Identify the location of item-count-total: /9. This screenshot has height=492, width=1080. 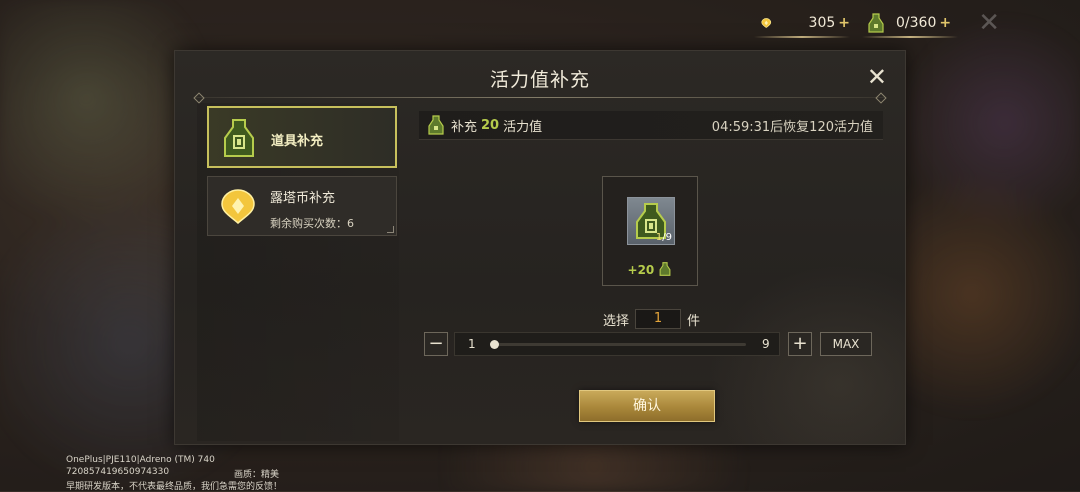
(667, 237).